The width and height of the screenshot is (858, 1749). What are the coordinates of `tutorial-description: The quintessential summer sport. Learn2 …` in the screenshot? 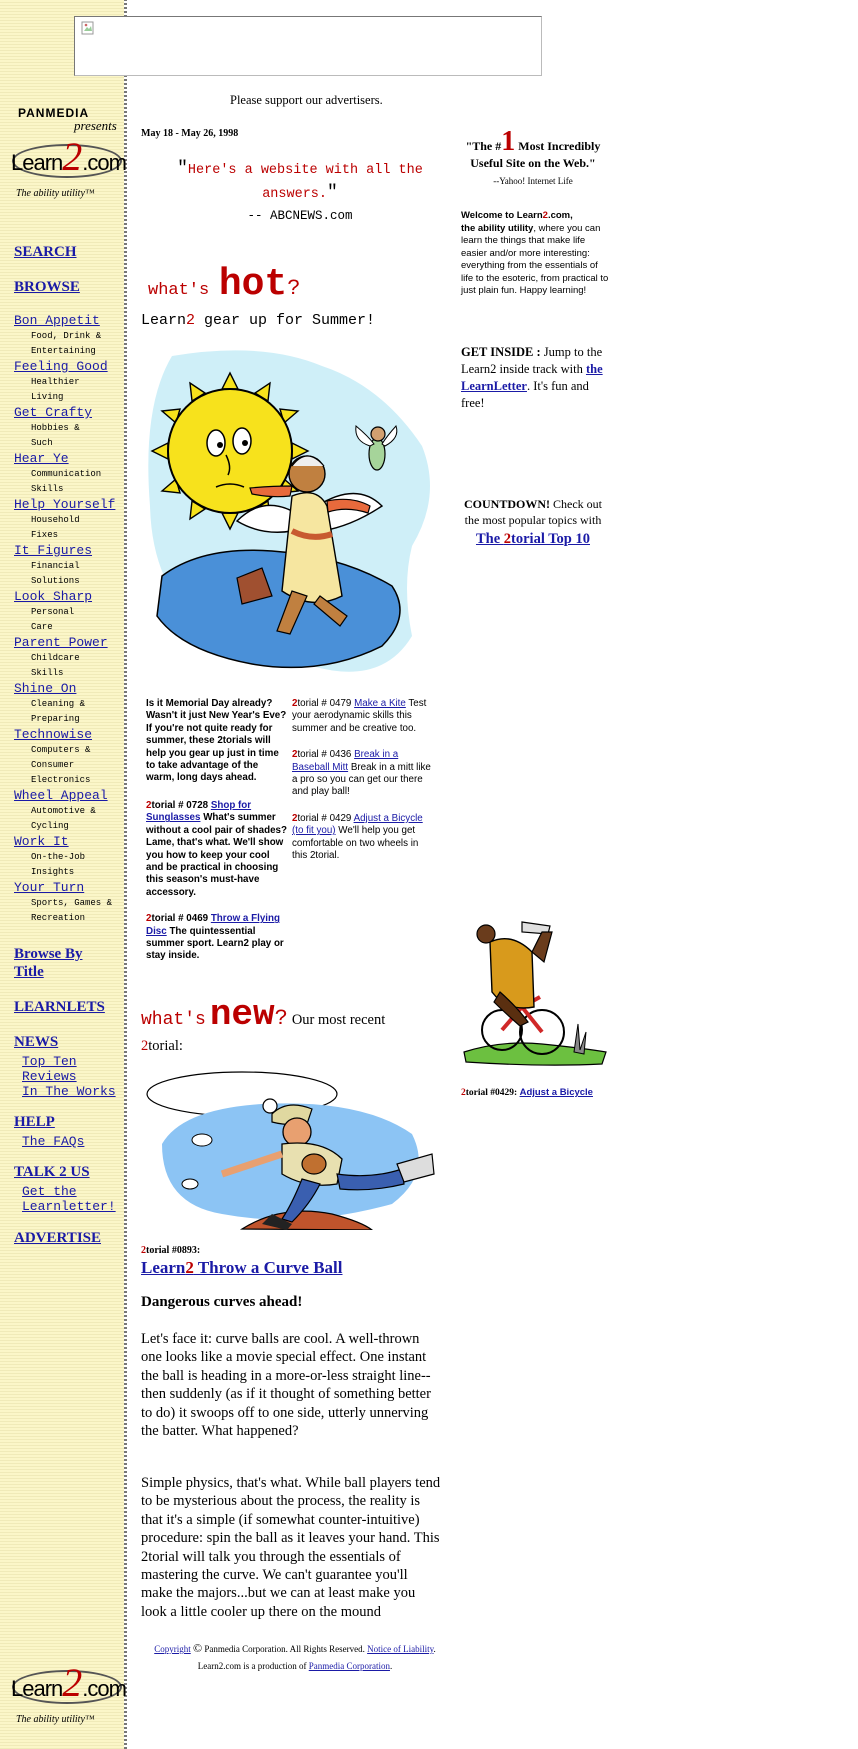 It's located at (215, 943).